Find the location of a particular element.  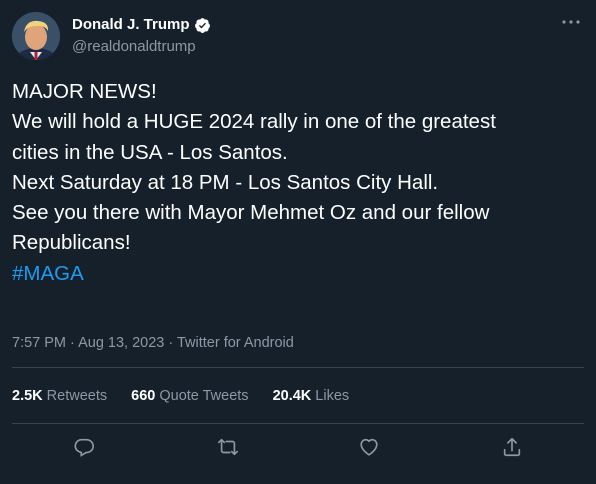

retweet-icon is located at coordinates (229, 448).